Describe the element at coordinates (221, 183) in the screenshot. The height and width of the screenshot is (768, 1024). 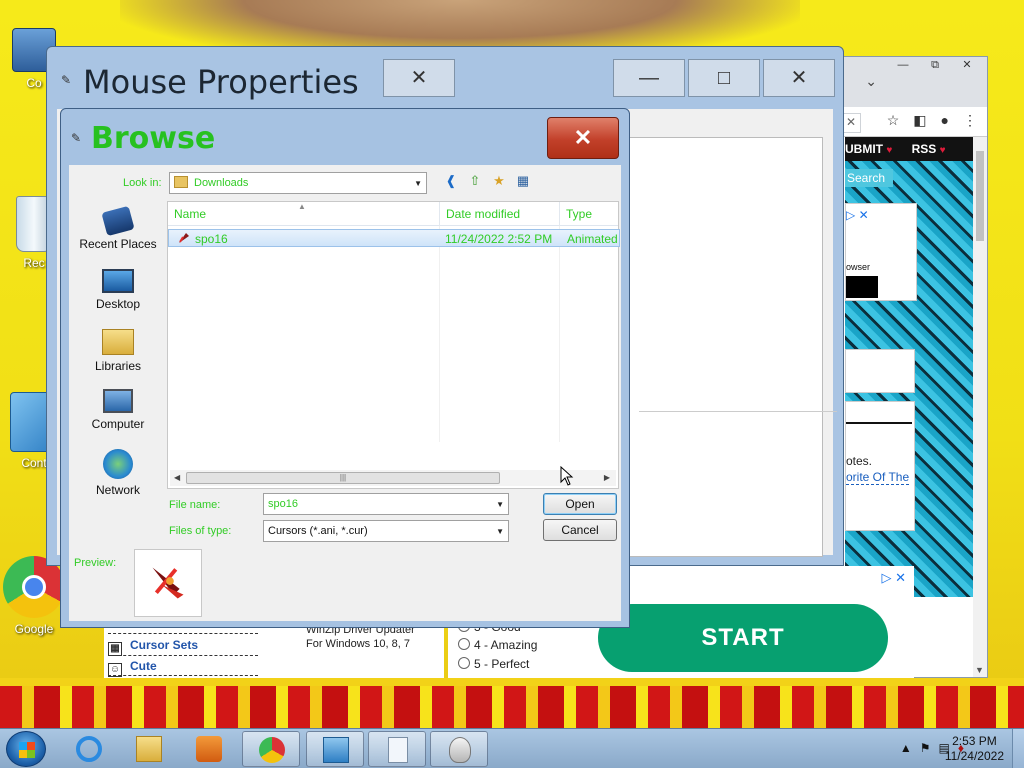
I see `look-in-value: Downloads` at that location.